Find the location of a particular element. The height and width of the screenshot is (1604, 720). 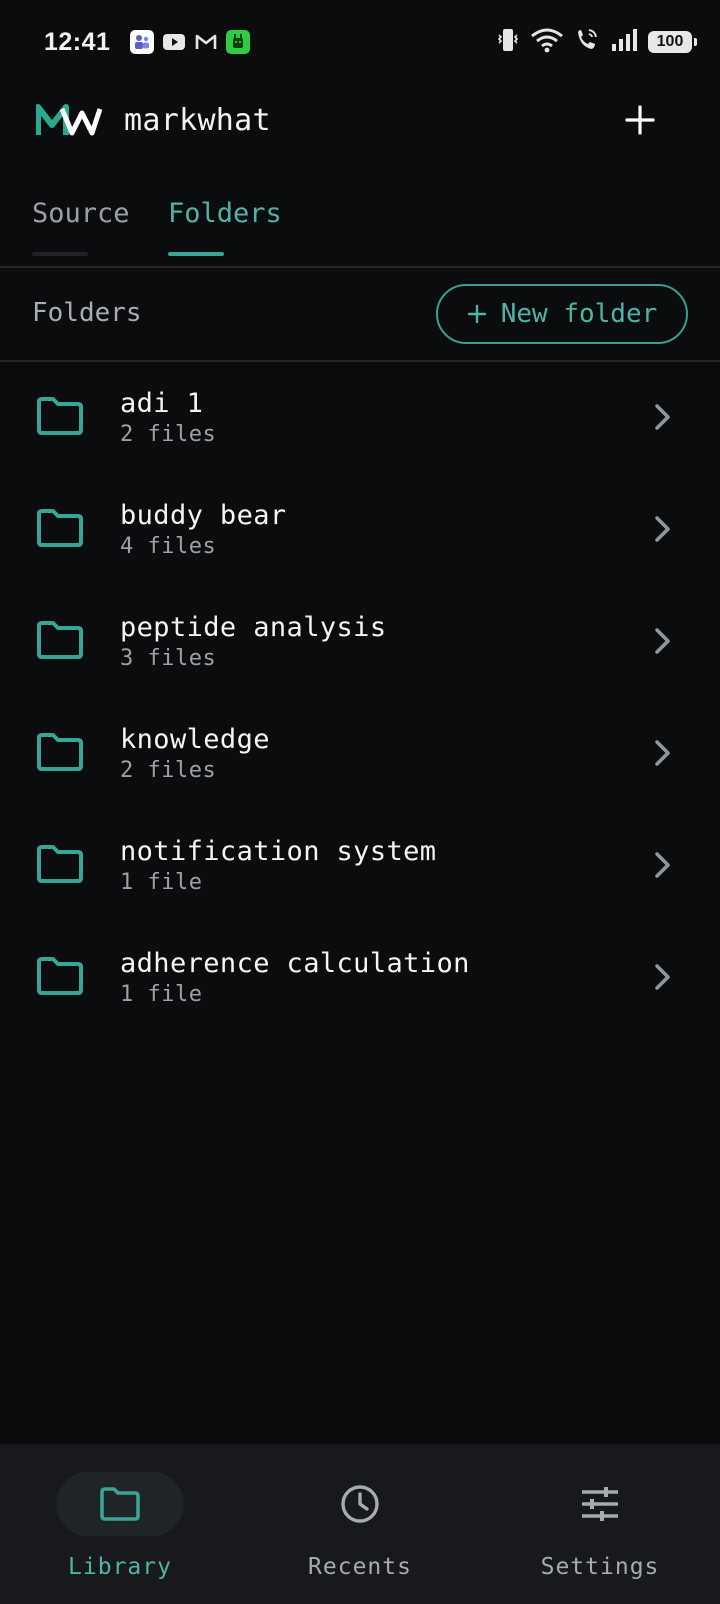

status-right: 100 is located at coordinates (596, 42).